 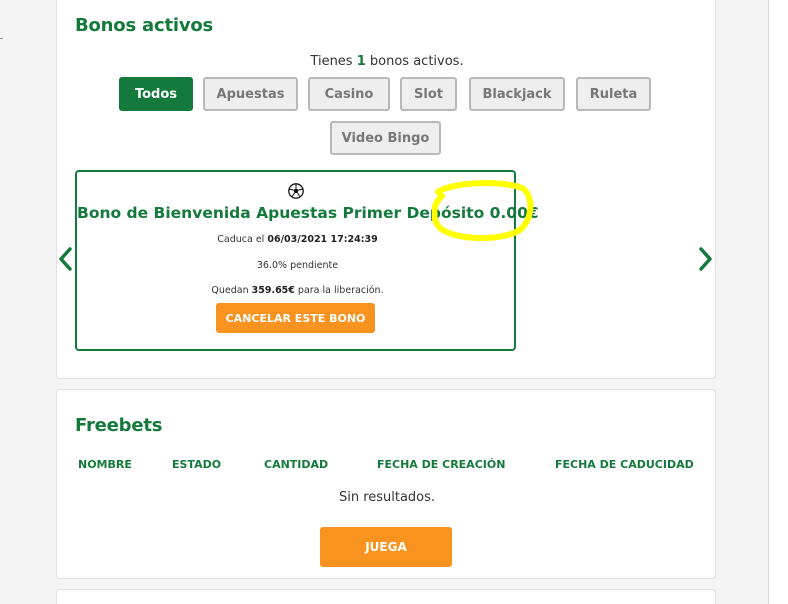 I want to click on chevron-right-icon, so click(x=705, y=259).